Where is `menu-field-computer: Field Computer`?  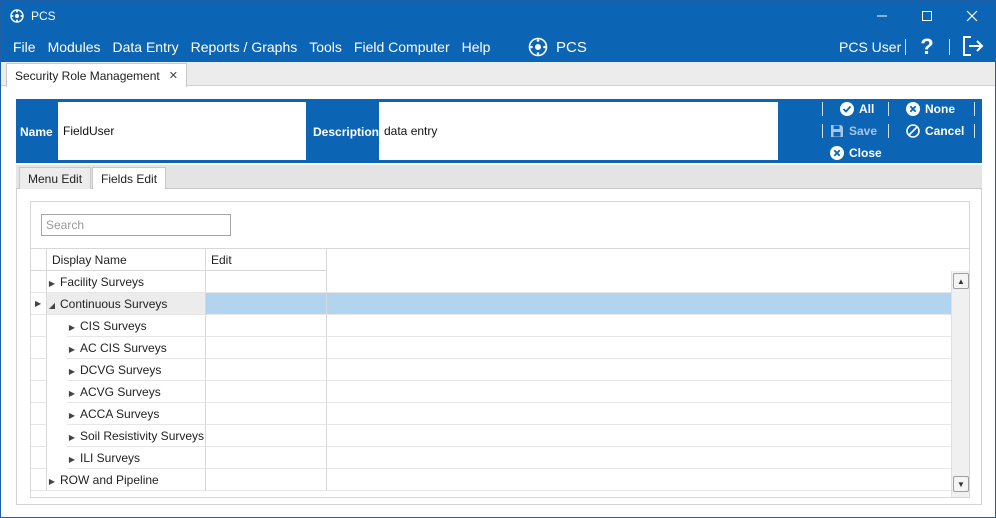
menu-field-computer: Field Computer is located at coordinates (402, 47).